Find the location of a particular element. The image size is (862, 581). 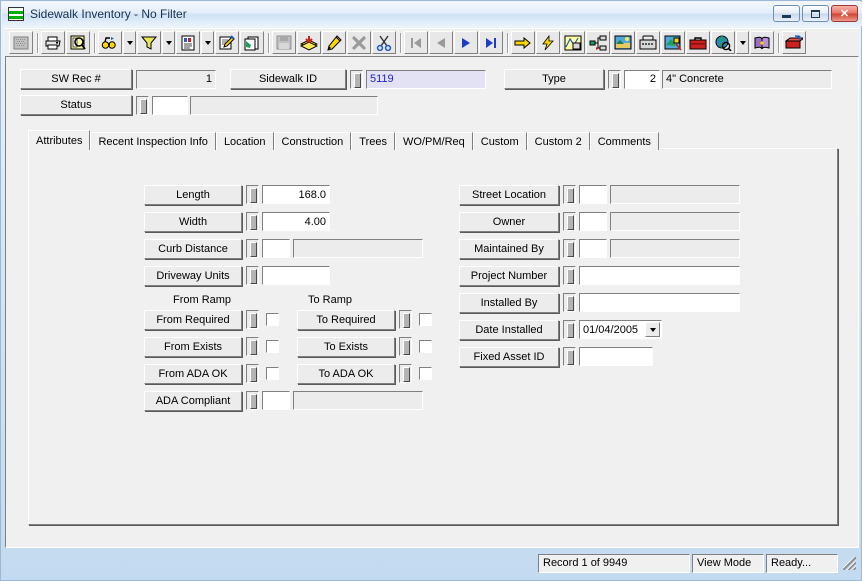

gis-icon is located at coordinates (673, 42).